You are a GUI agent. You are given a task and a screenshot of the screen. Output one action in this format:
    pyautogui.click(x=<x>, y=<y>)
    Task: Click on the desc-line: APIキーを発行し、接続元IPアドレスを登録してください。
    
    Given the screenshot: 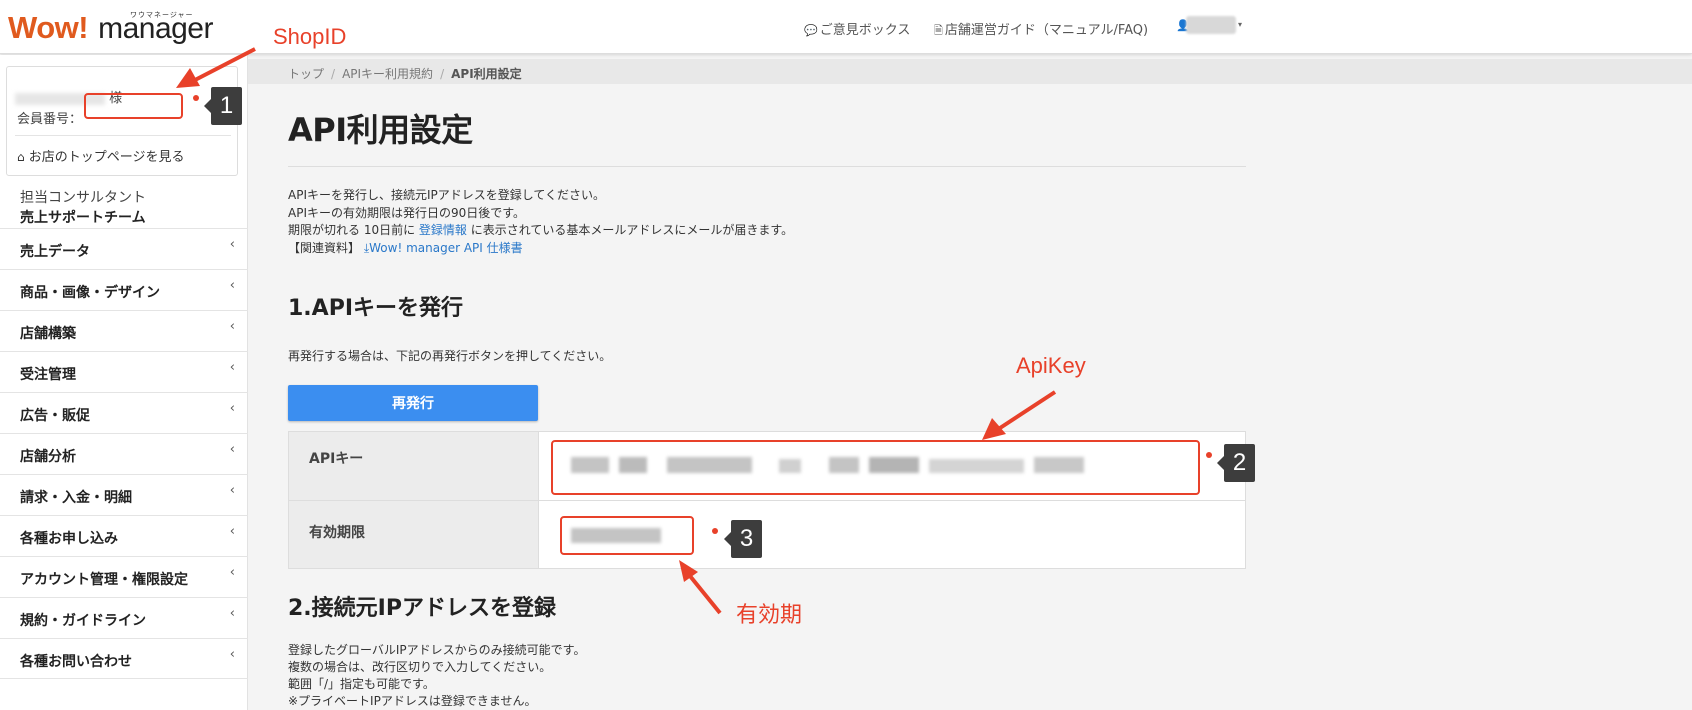 What is the action you would take?
    pyautogui.click(x=447, y=195)
    